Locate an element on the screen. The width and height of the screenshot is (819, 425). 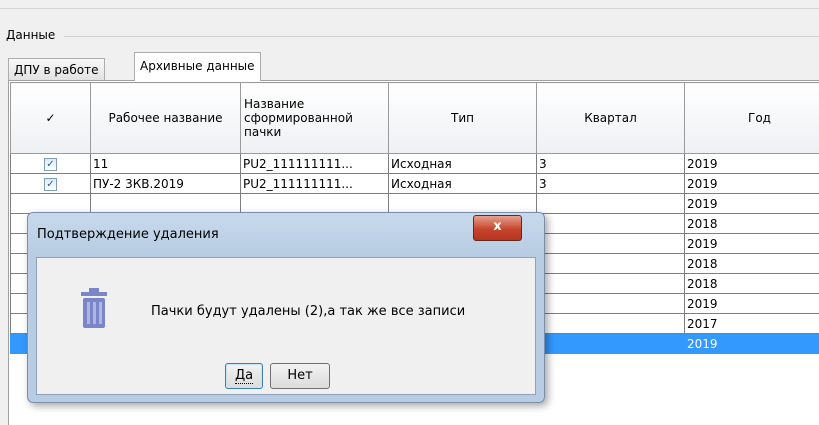
cell-work-name: 11 is located at coordinates (165, 163).